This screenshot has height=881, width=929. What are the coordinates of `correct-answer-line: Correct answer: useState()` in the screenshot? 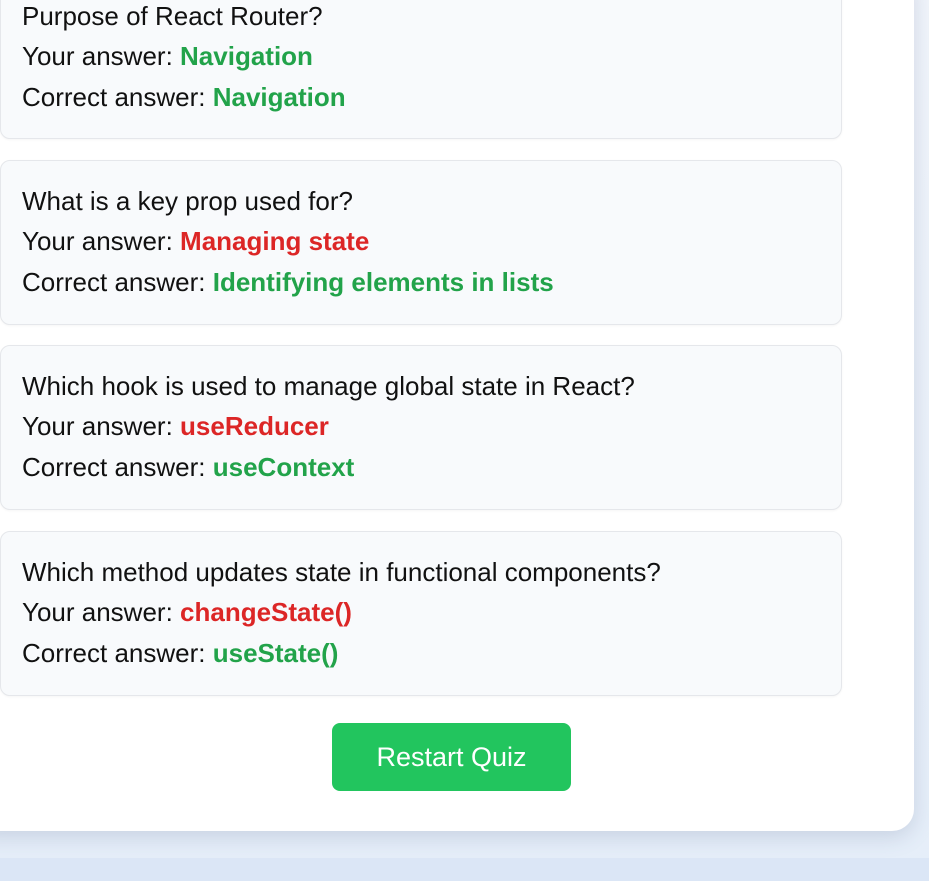 It's located at (180, 653).